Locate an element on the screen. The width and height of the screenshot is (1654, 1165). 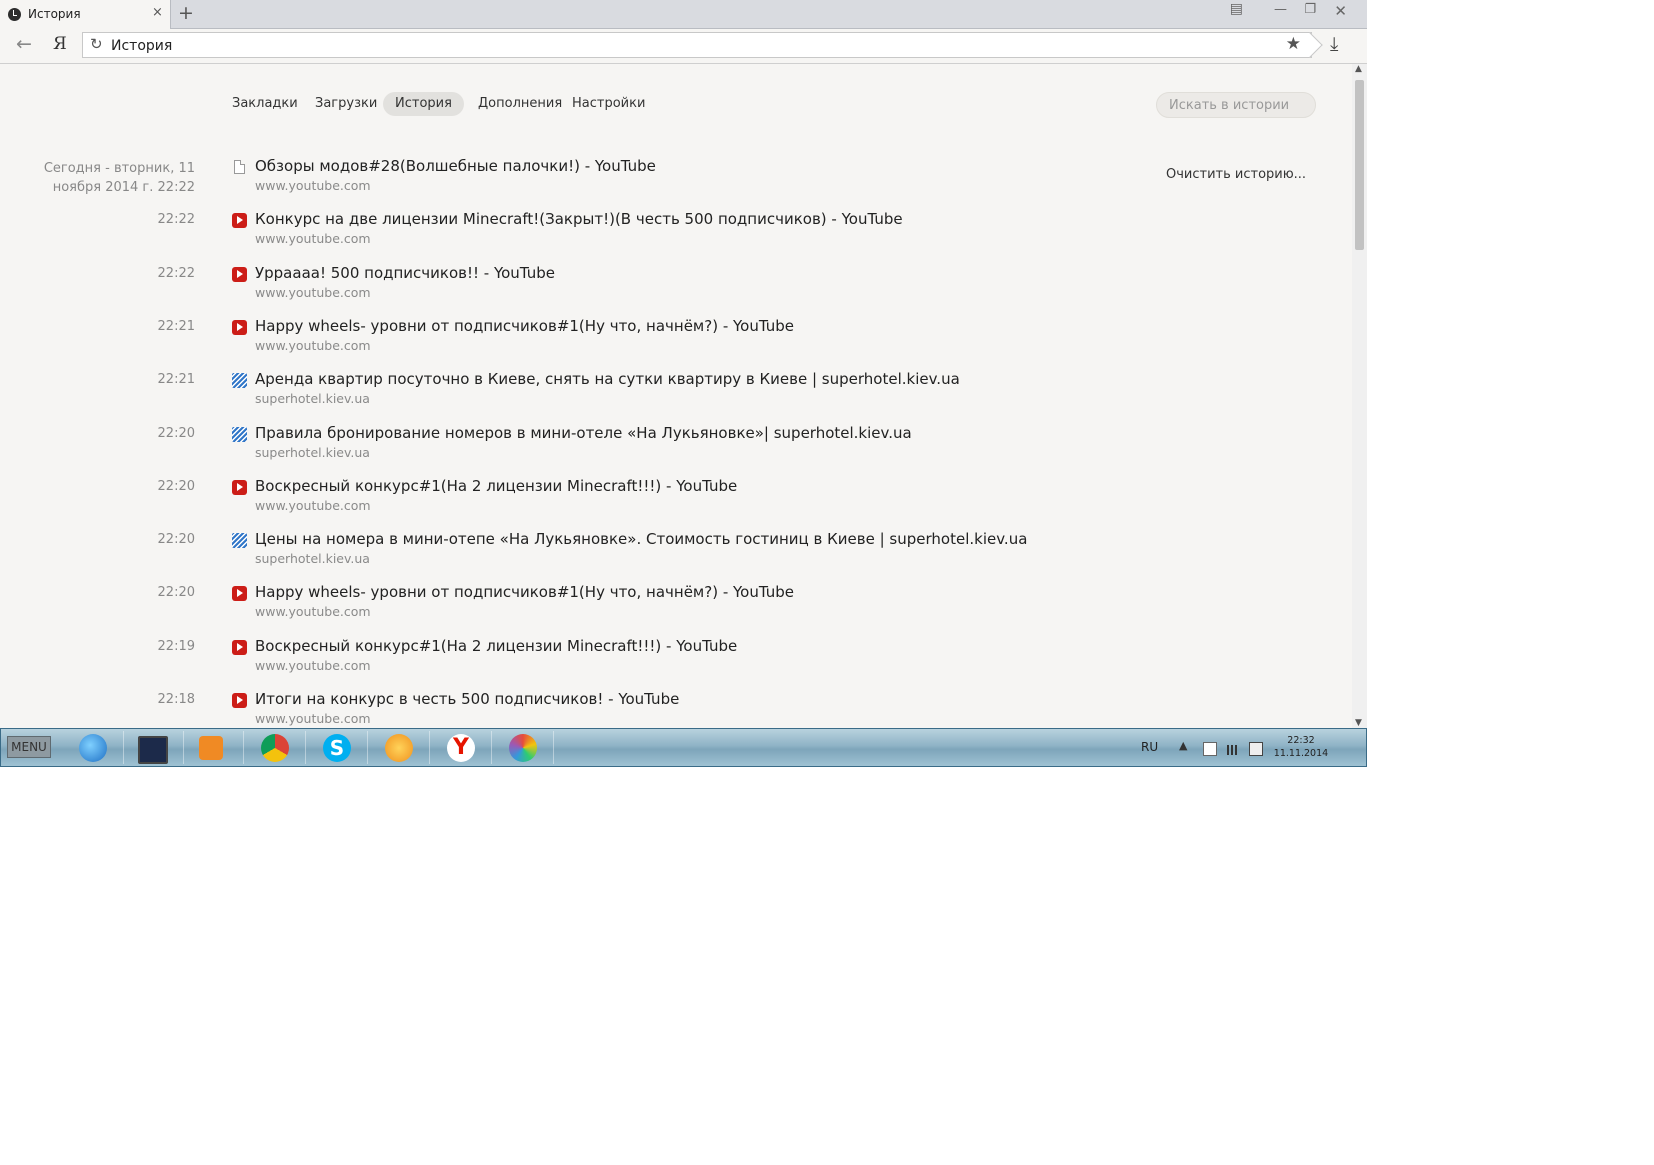
taskbar: MENU S Y RU ▲ 22:32 11.11.2014 is located at coordinates (683, 747).